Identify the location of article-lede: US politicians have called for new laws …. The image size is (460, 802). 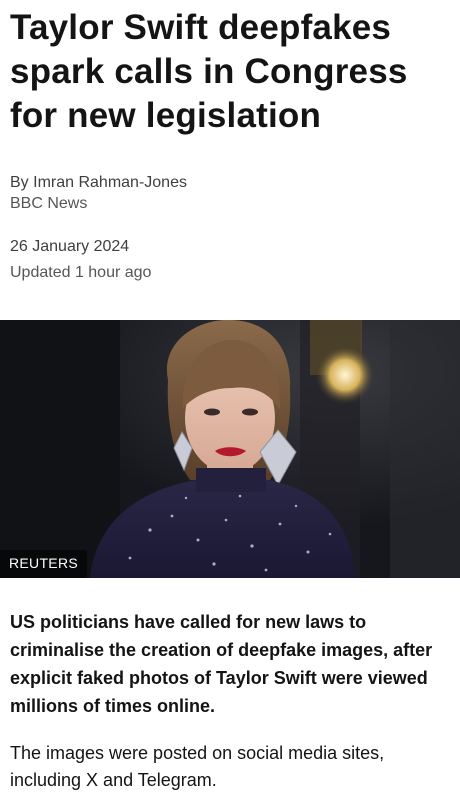
(221, 664).